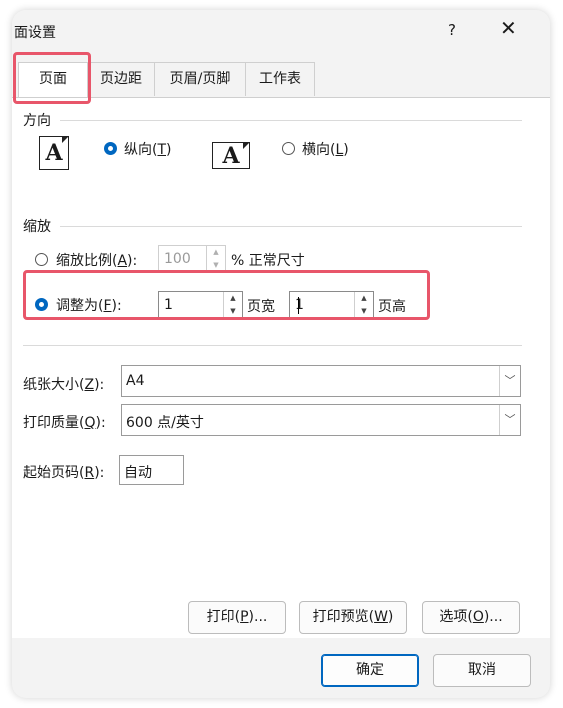 This screenshot has width=563, height=708. What do you see at coordinates (41, 259) in the screenshot?
I see `adjust-to-radio` at bounding box center [41, 259].